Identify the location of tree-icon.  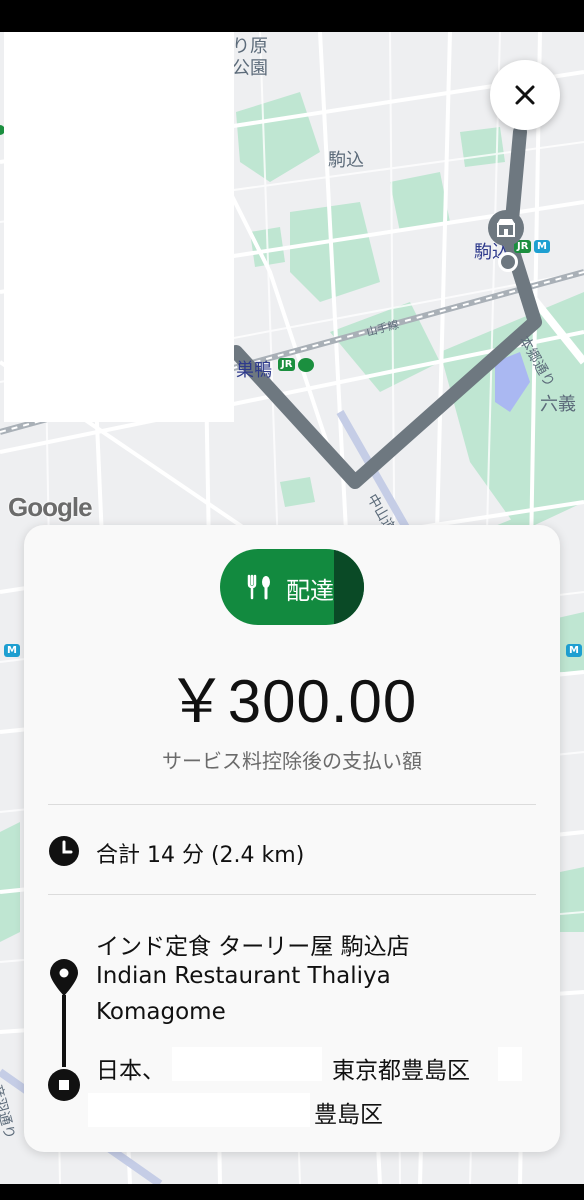
(306, 365).